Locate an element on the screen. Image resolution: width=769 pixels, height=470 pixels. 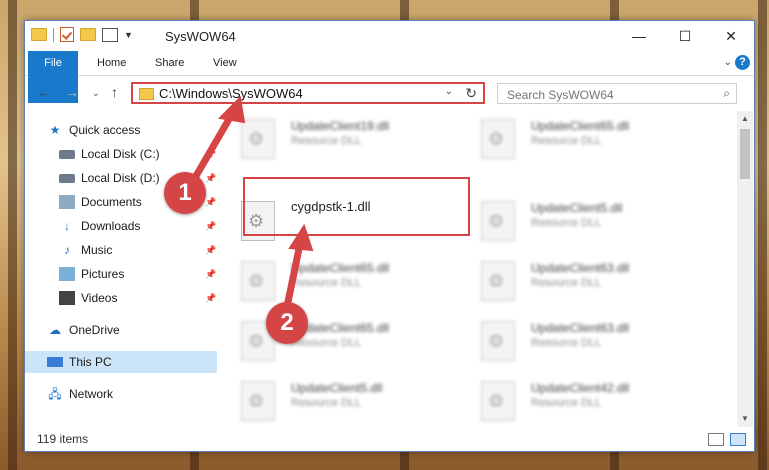
callout-arrows is located at coordinates (253, 200).